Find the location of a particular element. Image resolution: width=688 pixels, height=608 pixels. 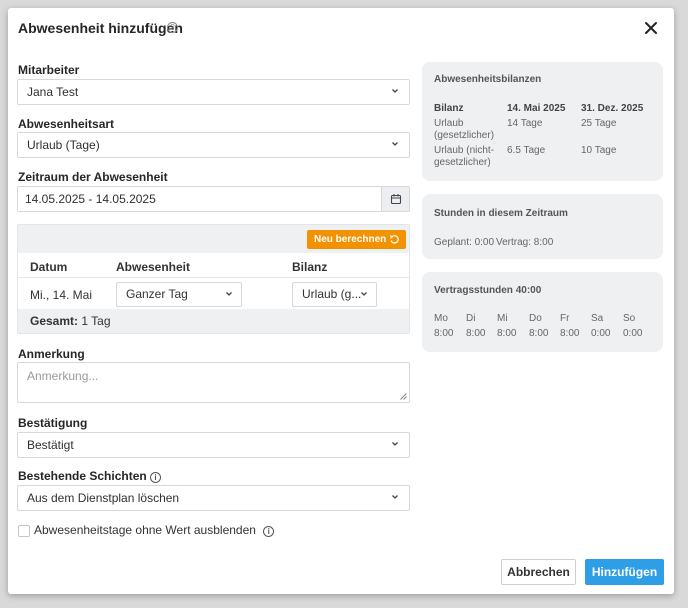

period-value: 14.05.2025 - 14.05.2025 is located at coordinates (90, 199).